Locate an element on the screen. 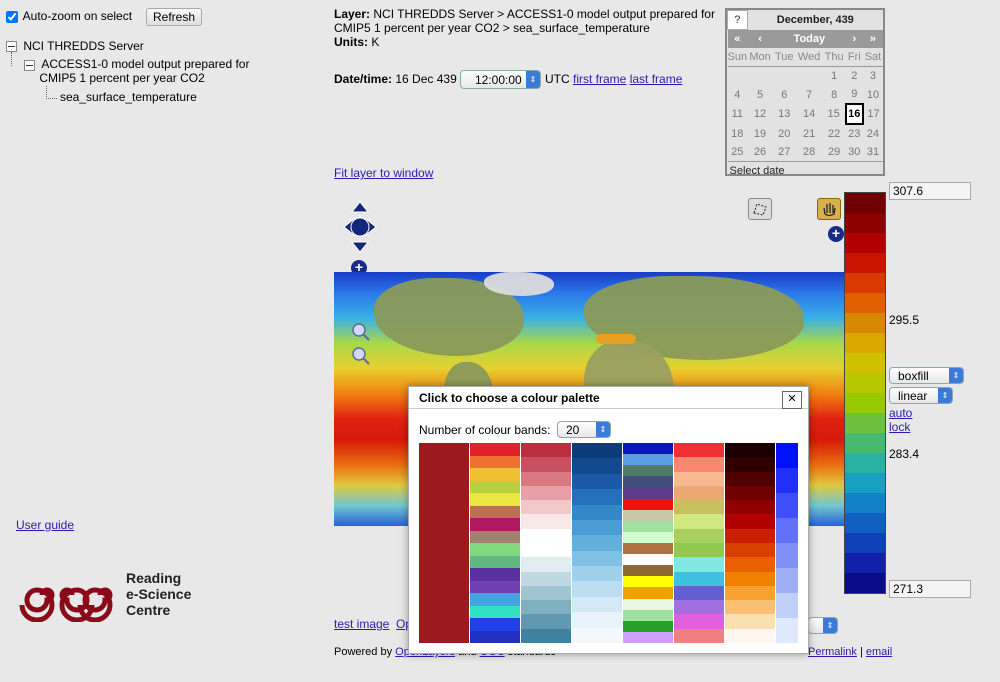 The width and height of the screenshot is (1000, 682). first-frame-link: first frame is located at coordinates (599, 79).